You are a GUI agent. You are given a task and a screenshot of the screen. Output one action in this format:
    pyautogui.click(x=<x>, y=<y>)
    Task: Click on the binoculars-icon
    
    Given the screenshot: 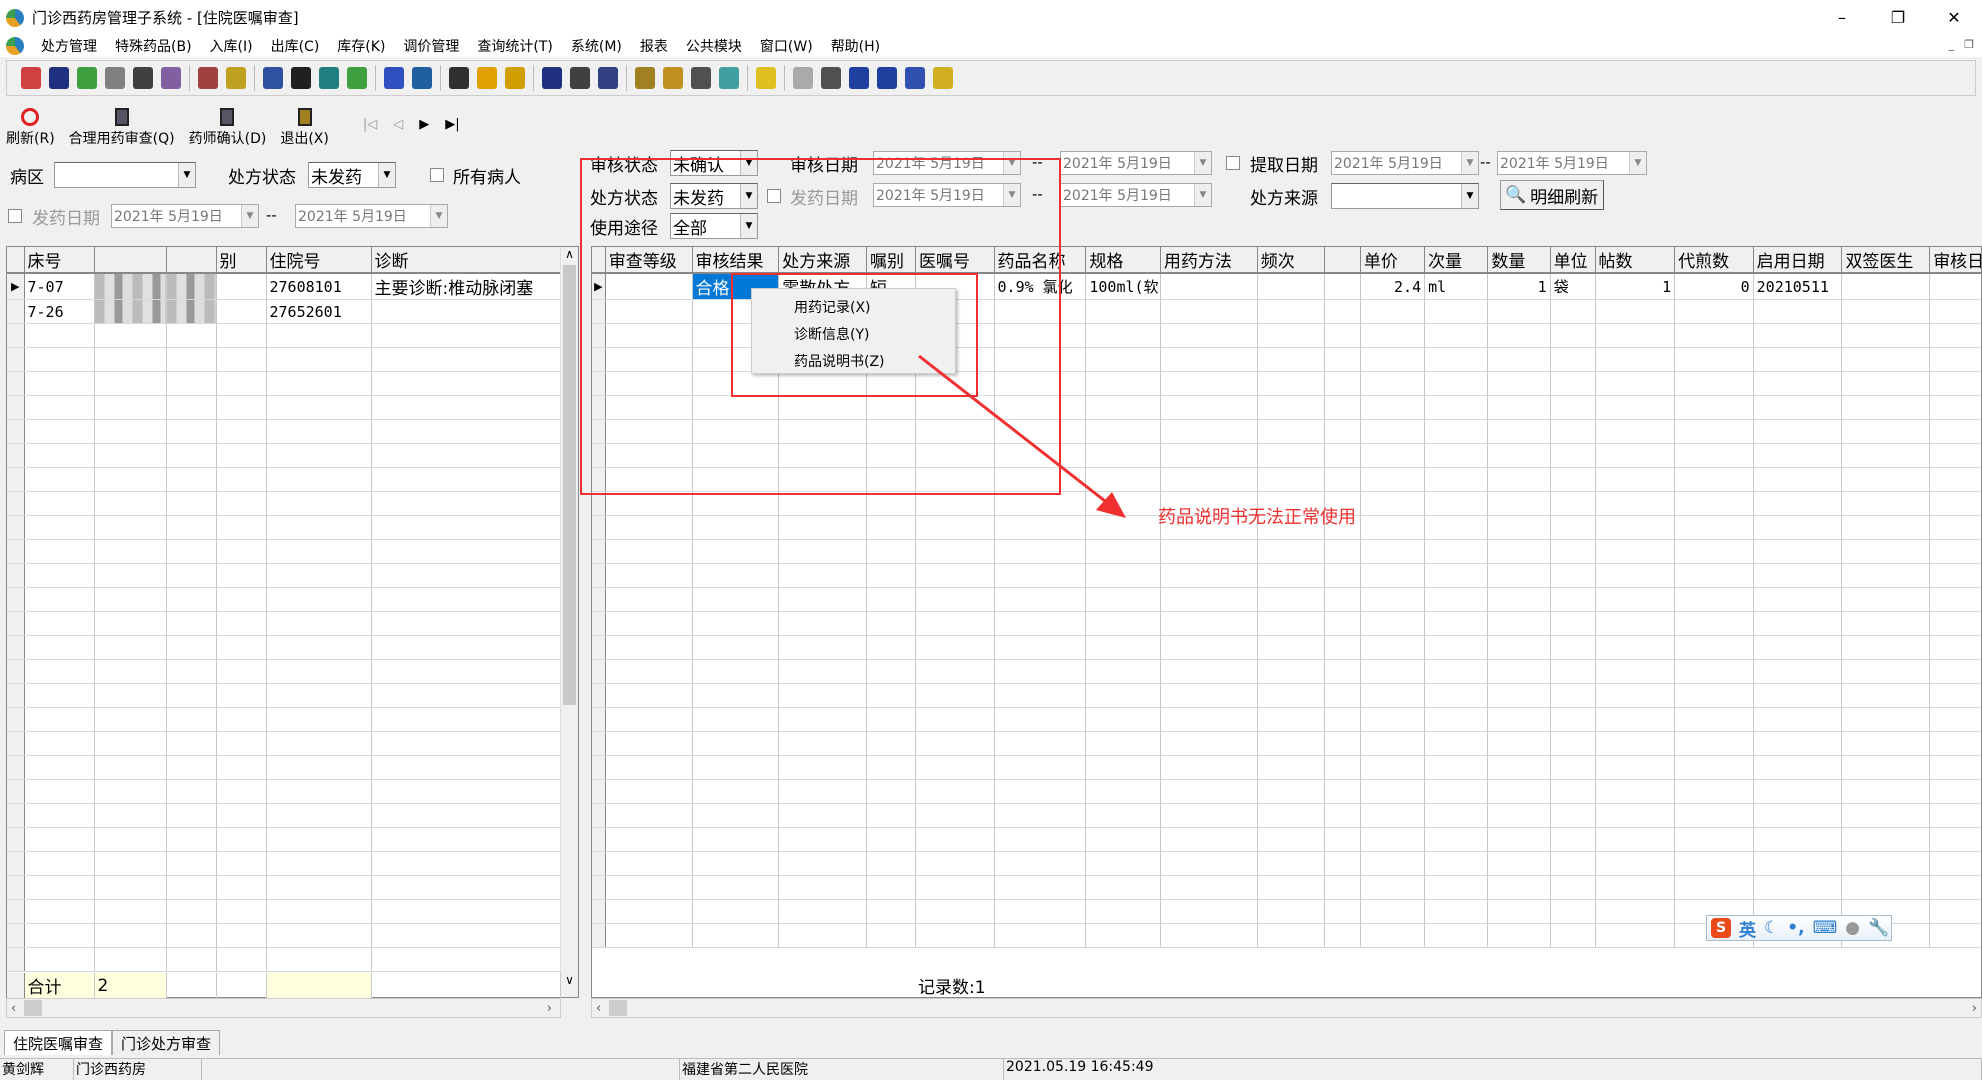 What is the action you would take?
    pyautogui.click(x=143, y=78)
    